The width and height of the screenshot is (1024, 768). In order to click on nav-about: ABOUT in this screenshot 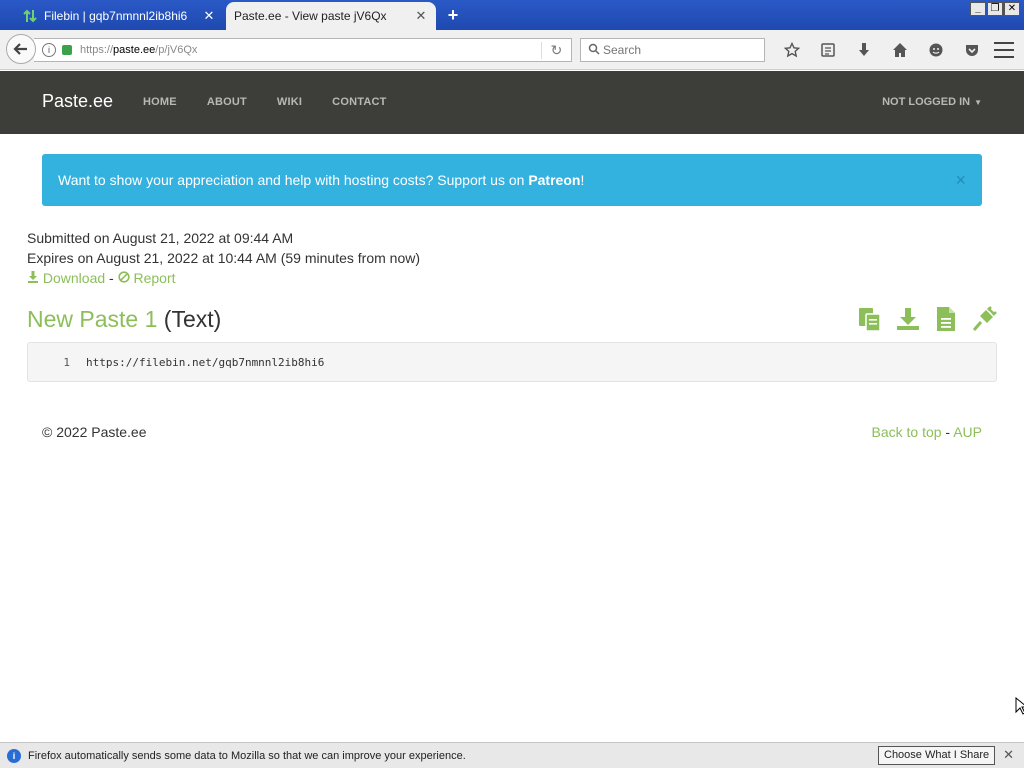, I will do `click(227, 102)`.